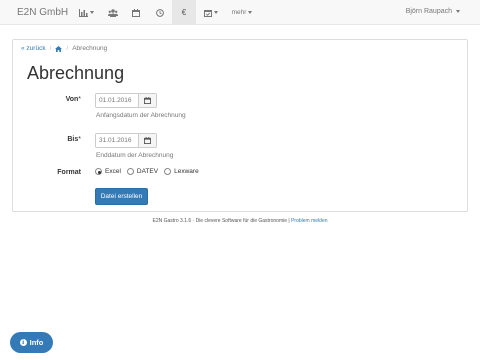  I want to click on bis-label: Bis*, so click(51, 139).